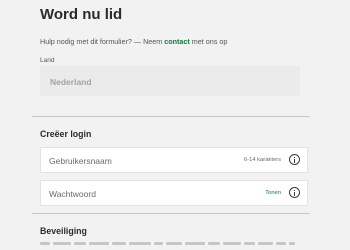 This screenshot has height=250, width=350. What do you see at coordinates (66, 134) in the screenshot?
I see `login-section-title: Creëer login` at bounding box center [66, 134].